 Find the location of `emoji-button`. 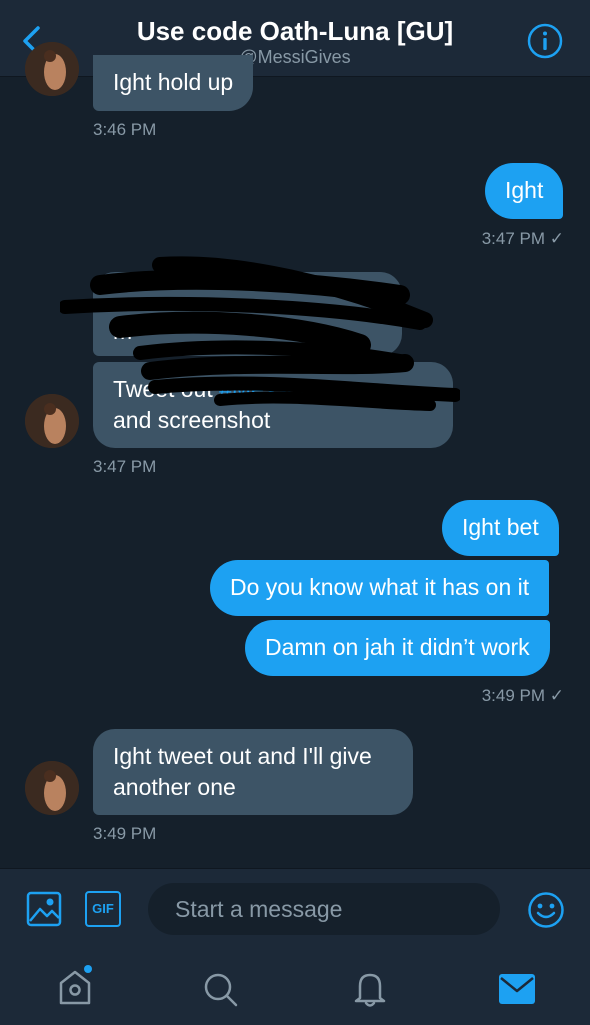

emoji-button is located at coordinates (546, 912).